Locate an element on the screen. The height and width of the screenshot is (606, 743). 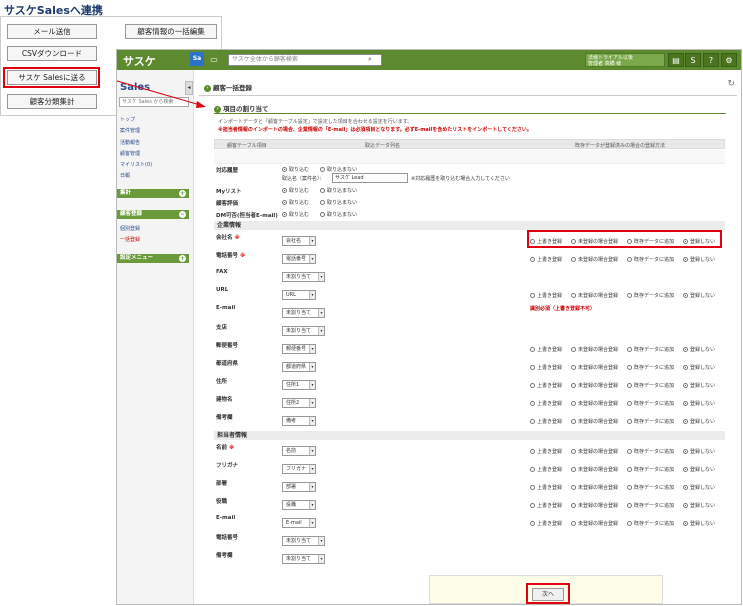
guide-arrowhead is located at coordinates (201, 104).